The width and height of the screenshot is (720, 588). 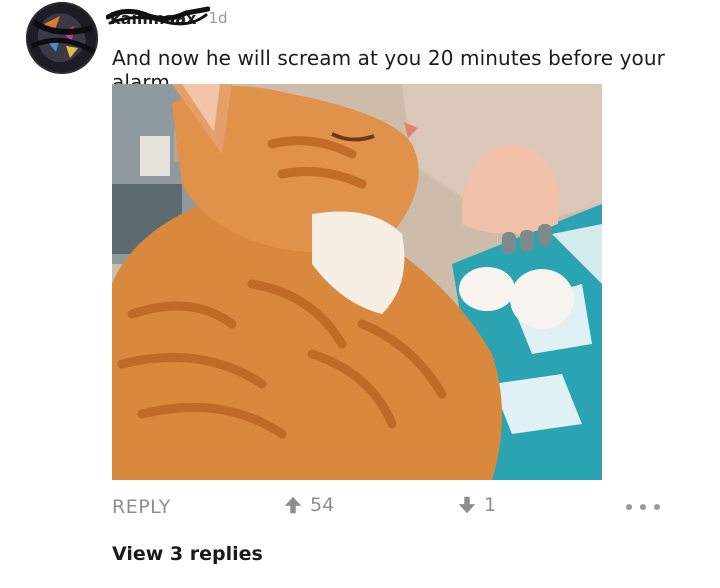 I want to click on comment-actions: REPLY 54 1, so click(x=386, y=507).